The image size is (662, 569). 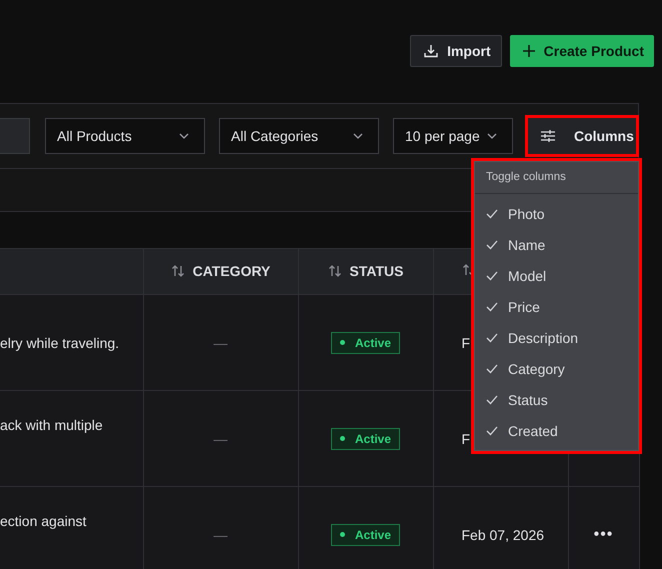 I want to click on description-text: ack with multiple, so click(x=51, y=425).